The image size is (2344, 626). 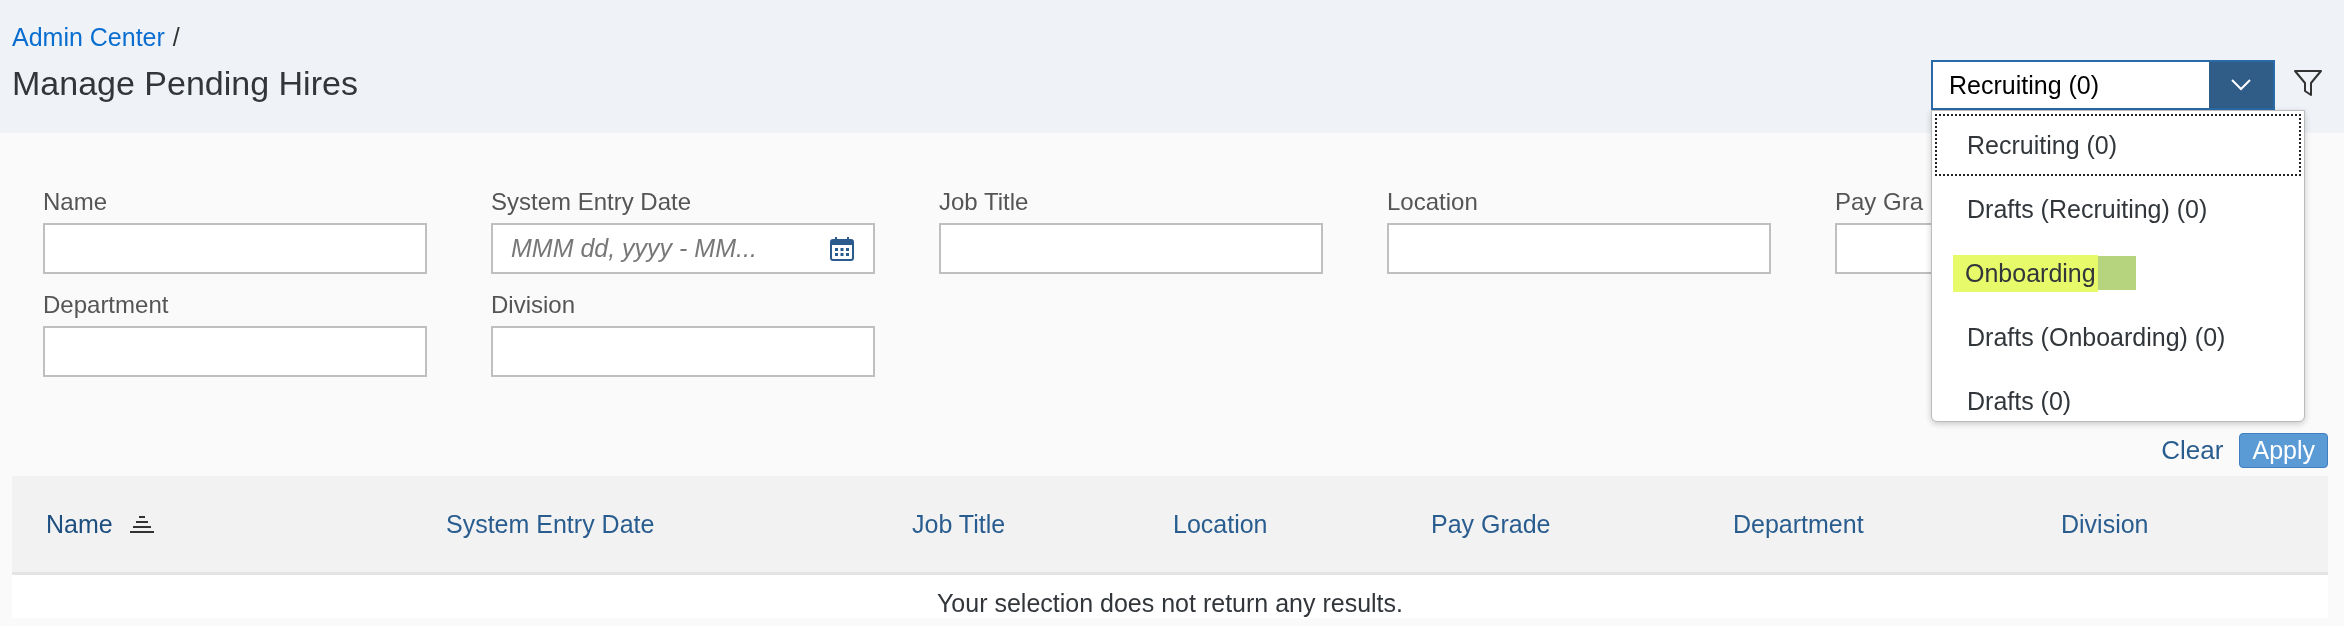 What do you see at coordinates (2118, 273) in the screenshot?
I see `dropdown-option: Onboarding` at bounding box center [2118, 273].